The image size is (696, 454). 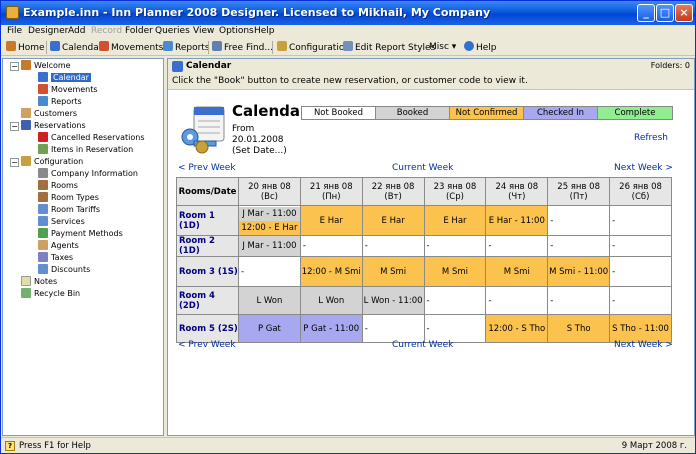 What do you see at coordinates (207, 300) in the screenshot?
I see `room-label: Room 4 (2D)` at bounding box center [207, 300].